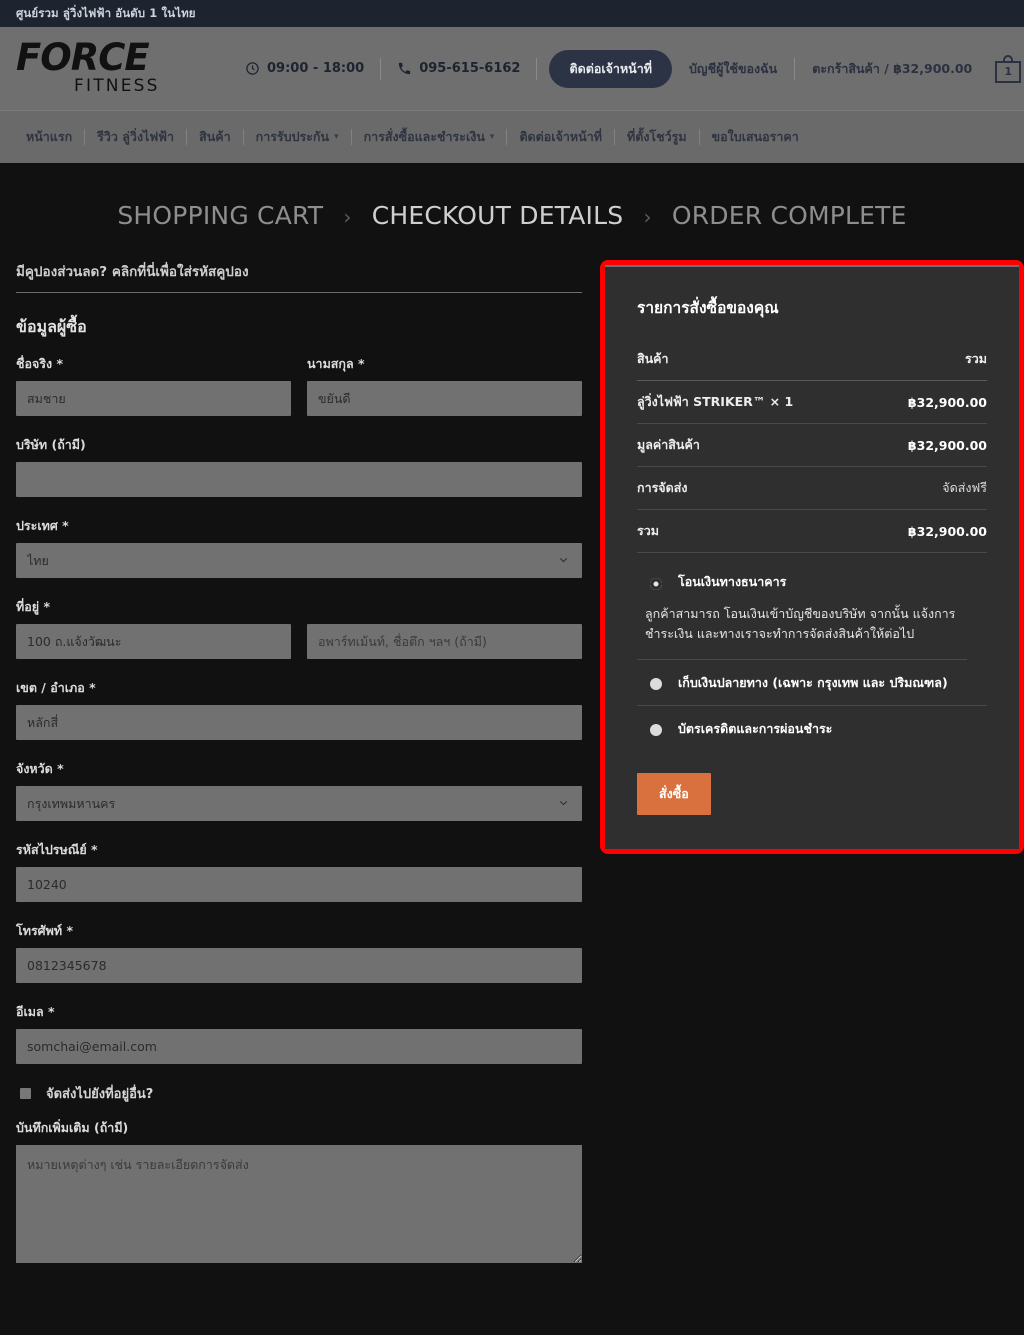 Image resolution: width=1024 pixels, height=1335 pixels. I want to click on email-field: อีเมล *, so click(299, 1033).